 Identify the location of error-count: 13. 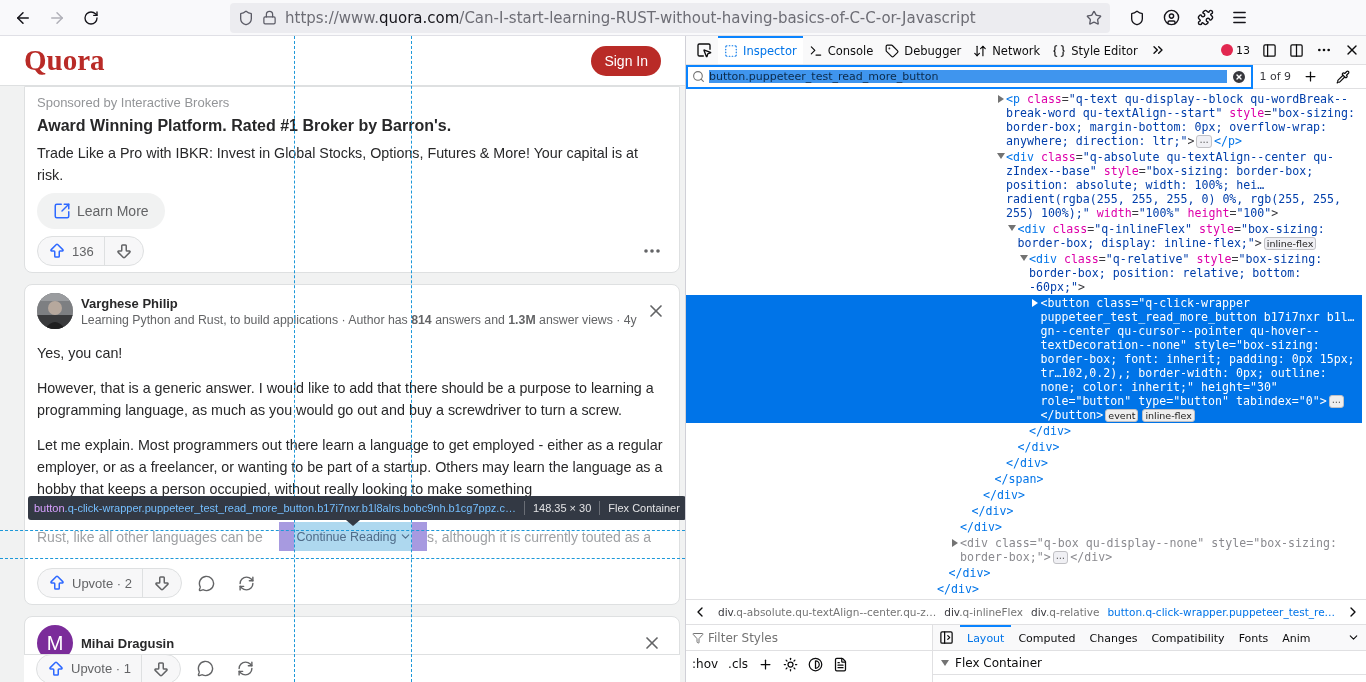
(1235, 50).